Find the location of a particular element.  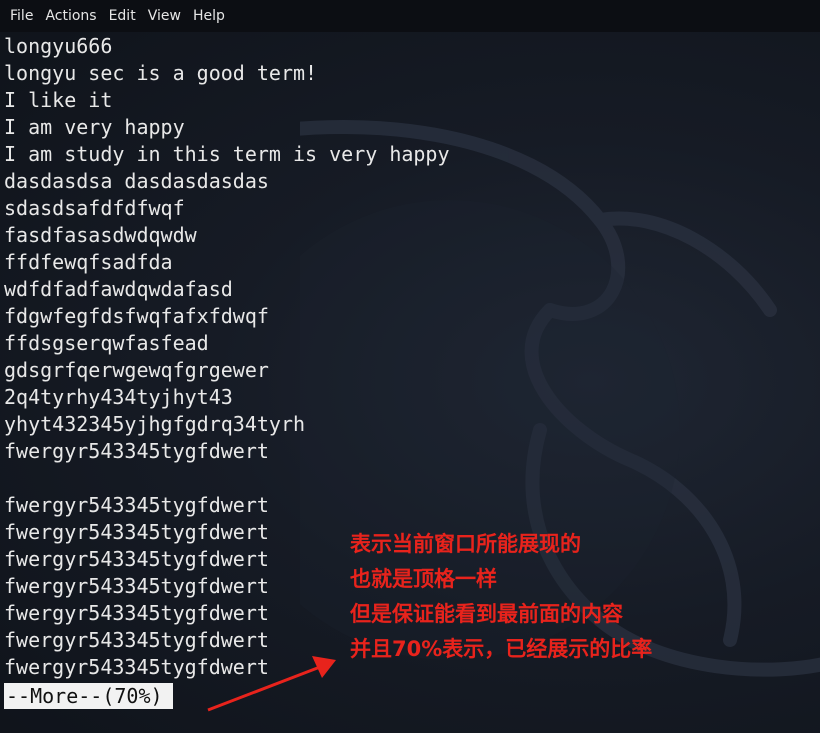

terminal-line: sdasdsafdfdfwqf is located at coordinates (94, 208).